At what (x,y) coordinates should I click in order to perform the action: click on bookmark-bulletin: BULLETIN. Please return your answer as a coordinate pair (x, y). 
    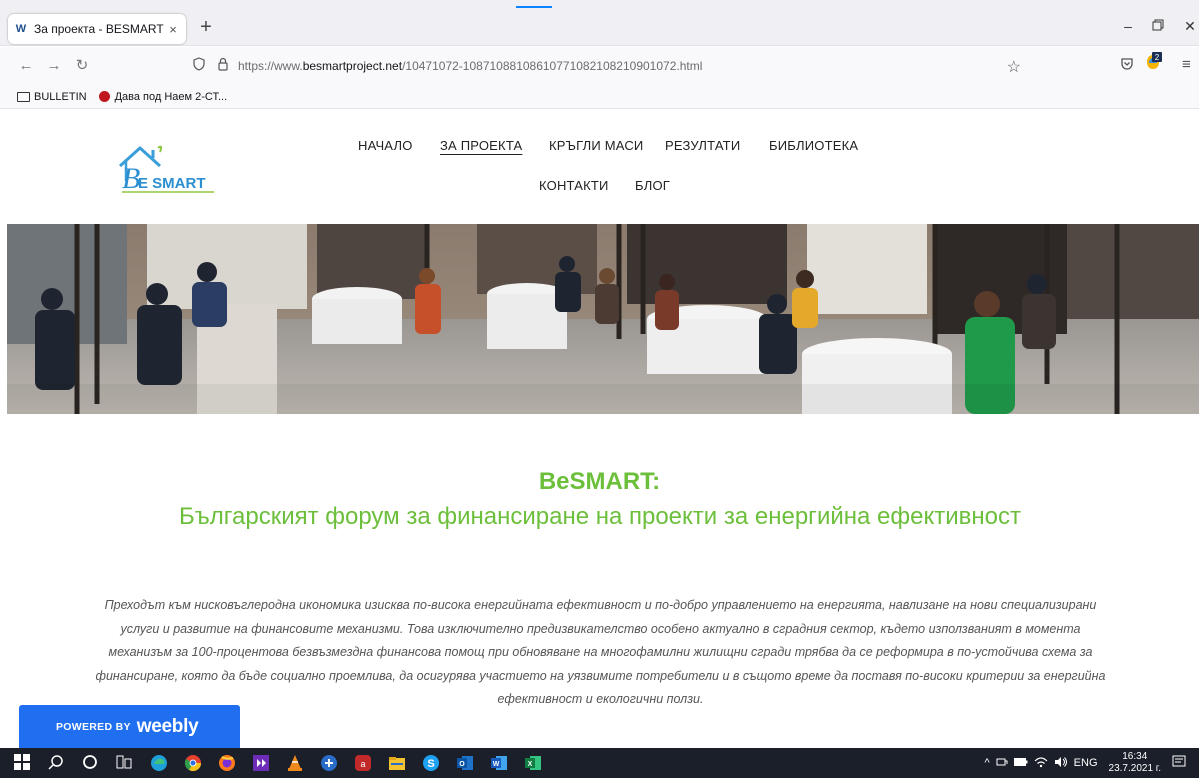
    Looking at the image, I should click on (52, 97).